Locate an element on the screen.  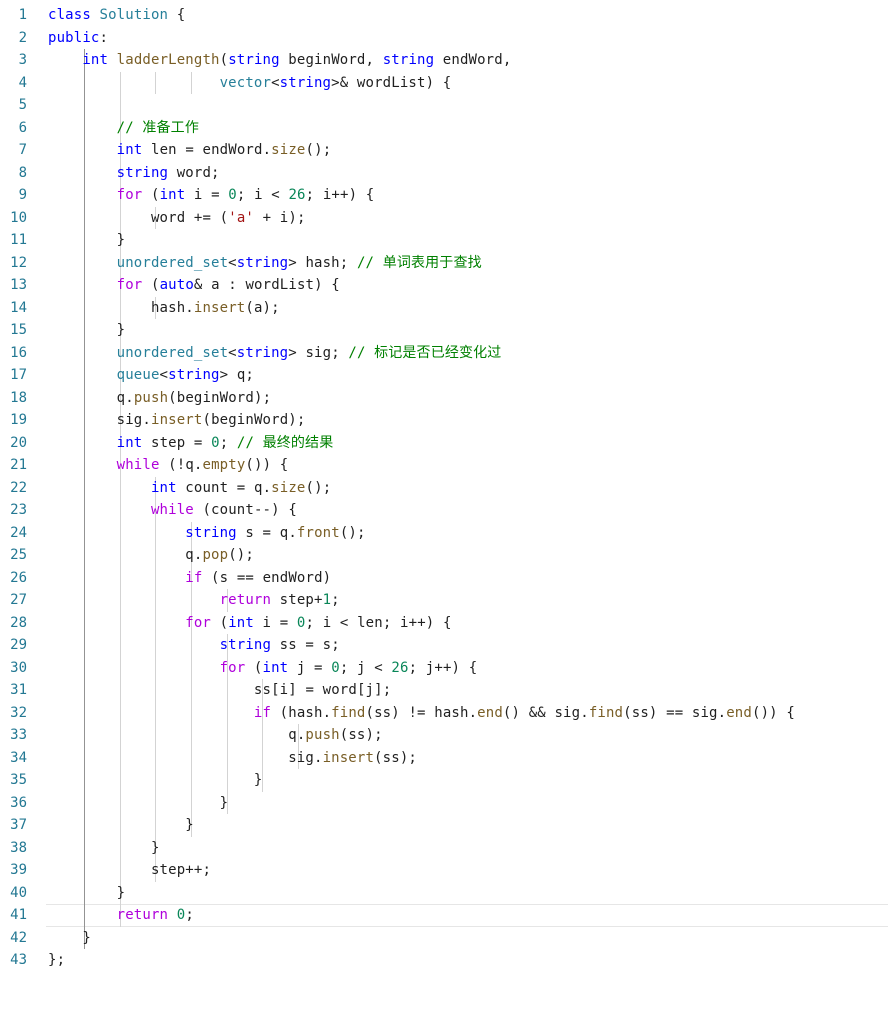
code-line: 42 } is located at coordinates (444, 937).